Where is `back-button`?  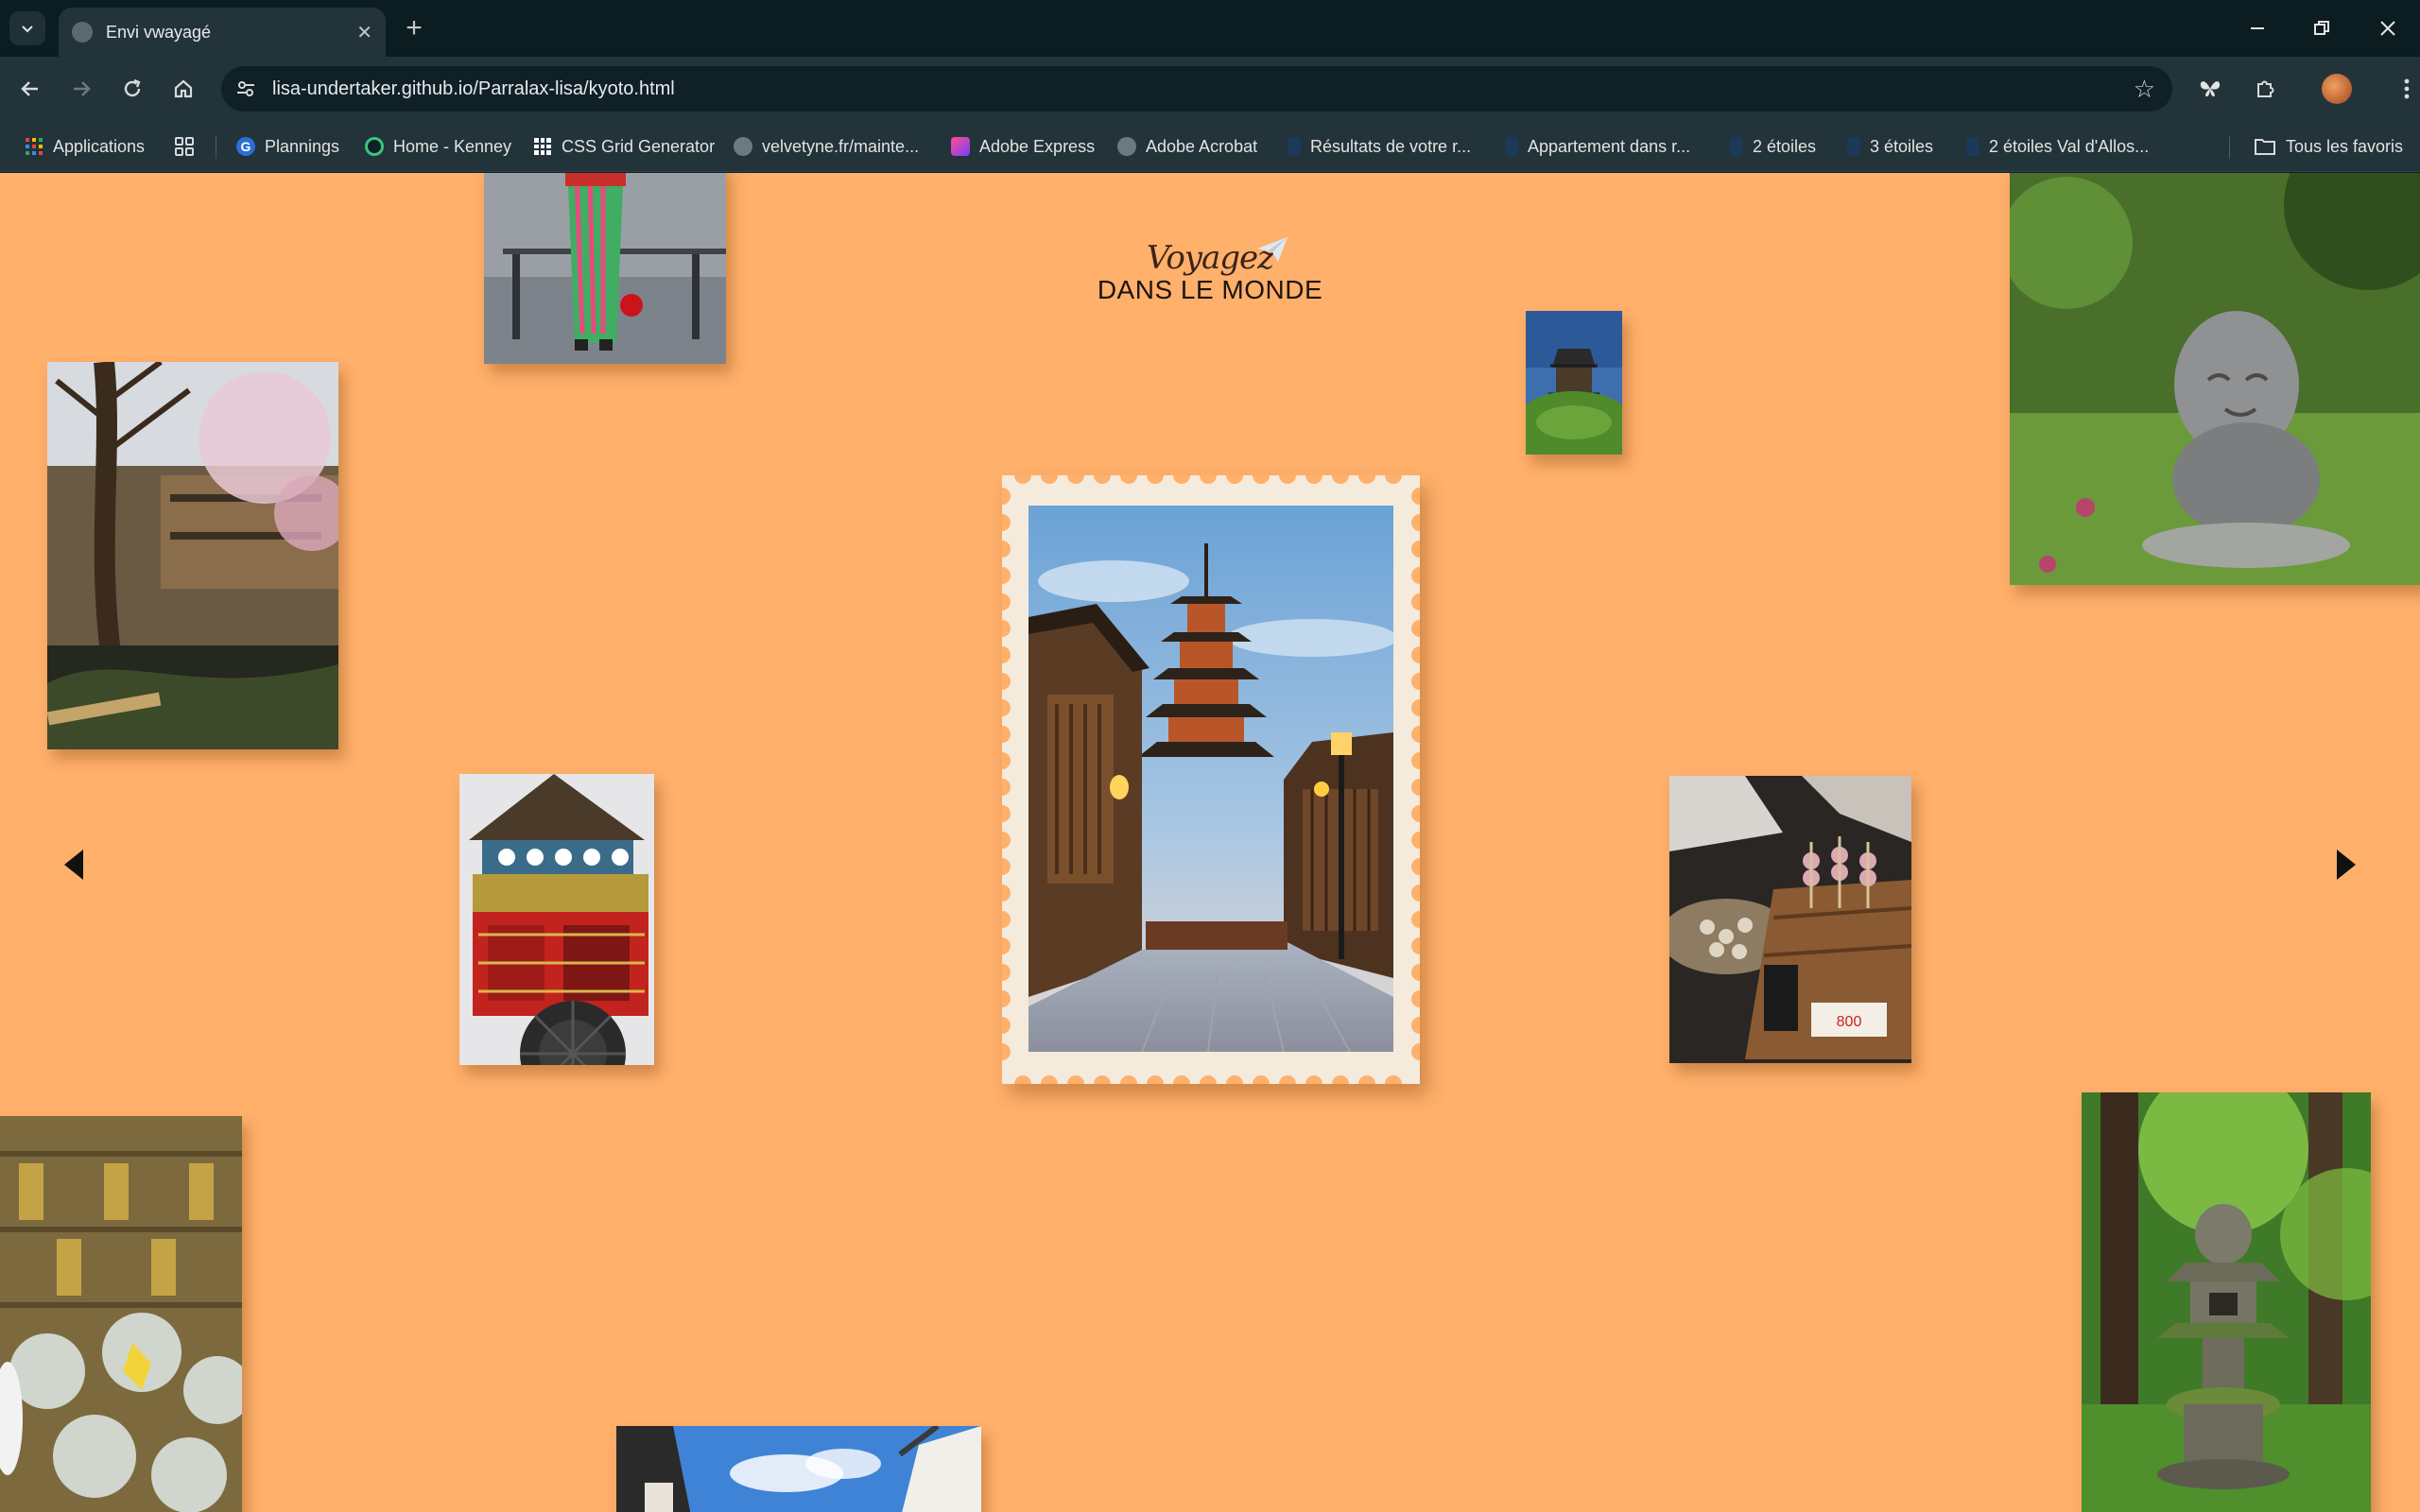
back-button is located at coordinates (30, 89).